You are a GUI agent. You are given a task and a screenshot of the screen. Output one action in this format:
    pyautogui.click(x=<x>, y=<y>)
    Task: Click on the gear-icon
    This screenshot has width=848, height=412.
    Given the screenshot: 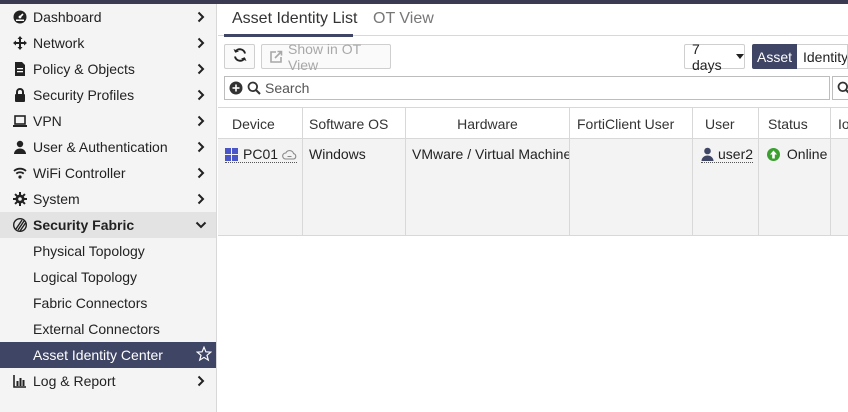 What is the action you would take?
    pyautogui.click(x=20, y=199)
    